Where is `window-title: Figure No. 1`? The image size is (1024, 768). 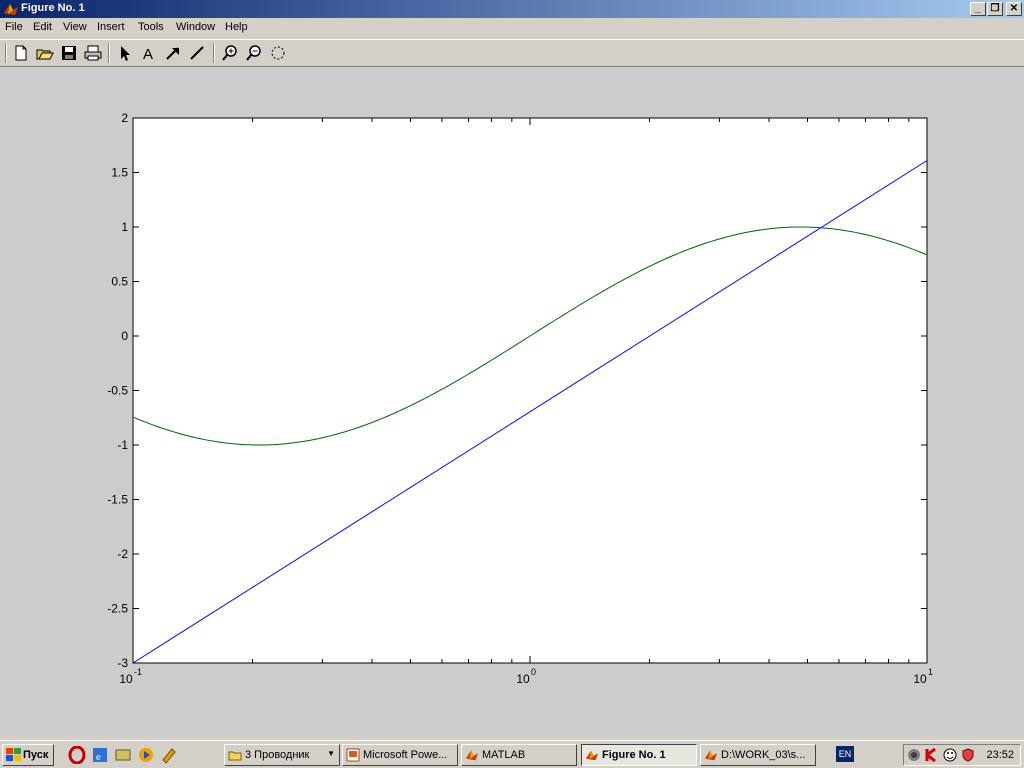
window-title: Figure No. 1 is located at coordinates (53, 8).